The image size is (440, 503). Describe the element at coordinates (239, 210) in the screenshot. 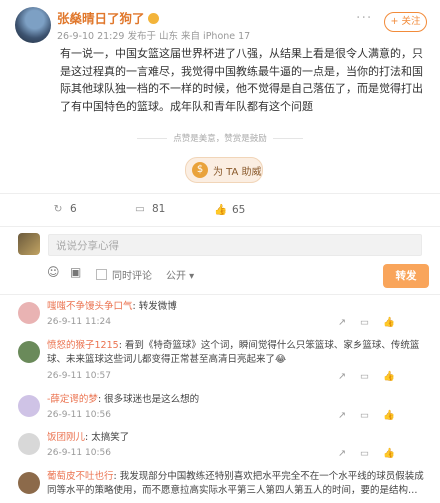

I see `like-count: 65` at that location.